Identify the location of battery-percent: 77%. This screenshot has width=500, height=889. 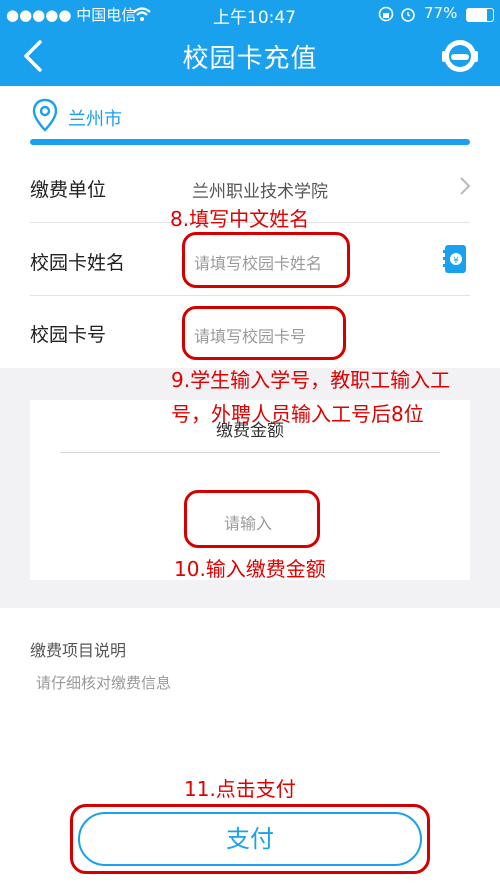
(441, 13).